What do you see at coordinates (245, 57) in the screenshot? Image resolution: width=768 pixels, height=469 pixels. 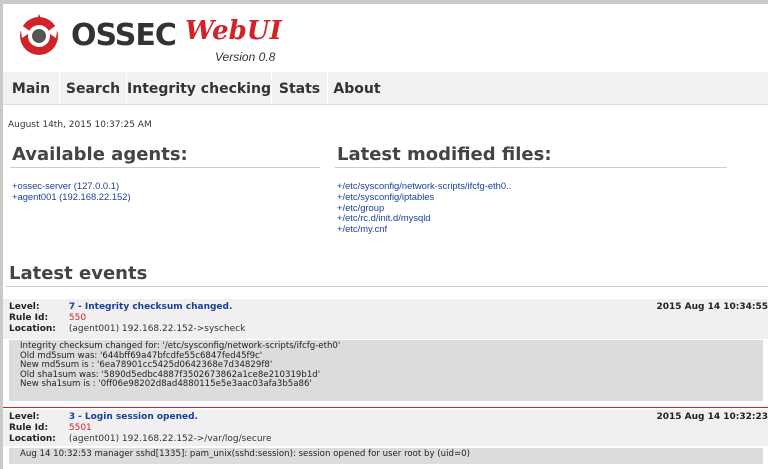 I see `version-label: Version 0.8` at bounding box center [245, 57].